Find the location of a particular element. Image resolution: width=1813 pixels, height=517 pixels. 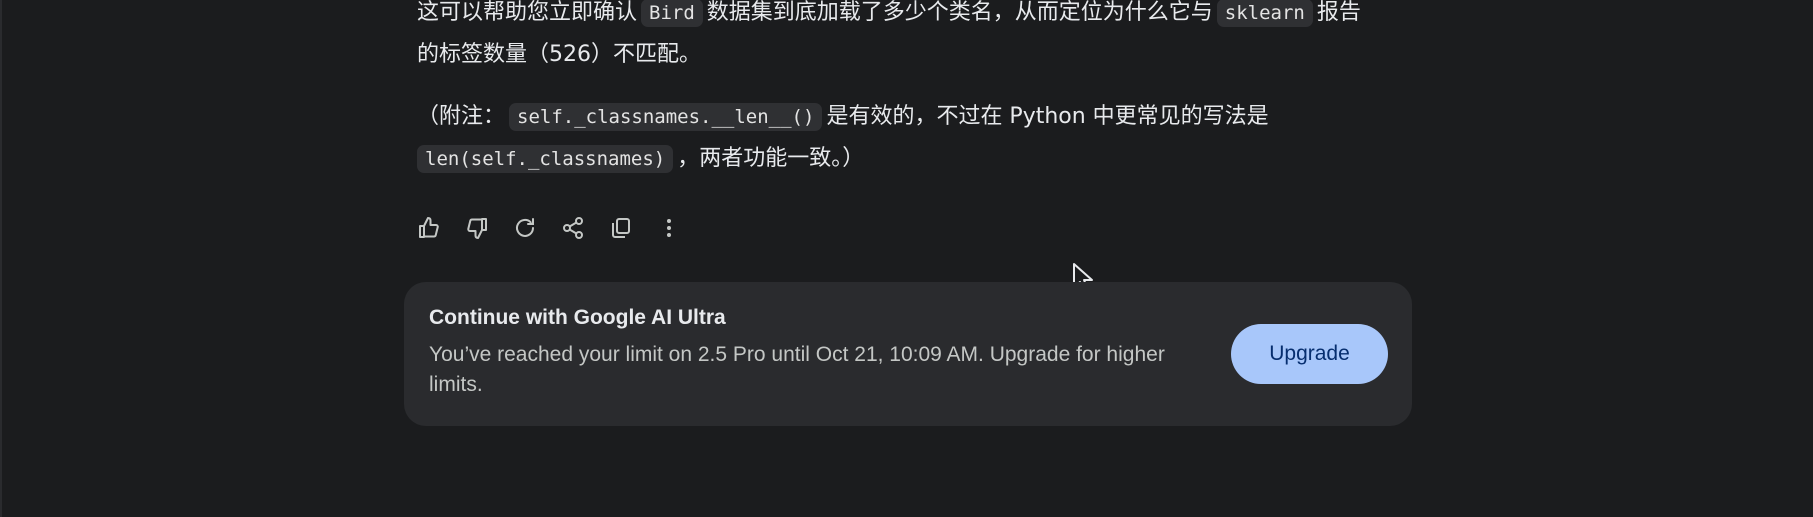

text-segment: 这可以帮助您立即确认 is located at coordinates (527, 12).